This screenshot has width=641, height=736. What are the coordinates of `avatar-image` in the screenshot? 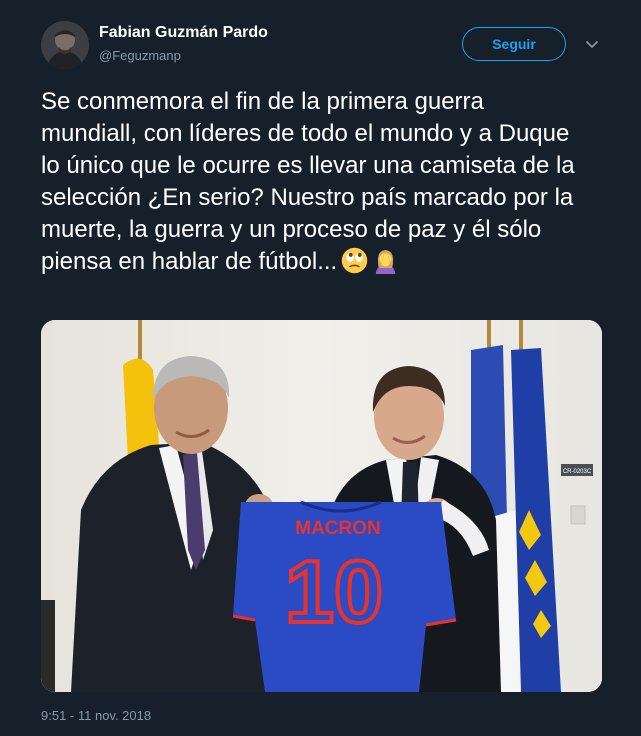 It's located at (65, 45).